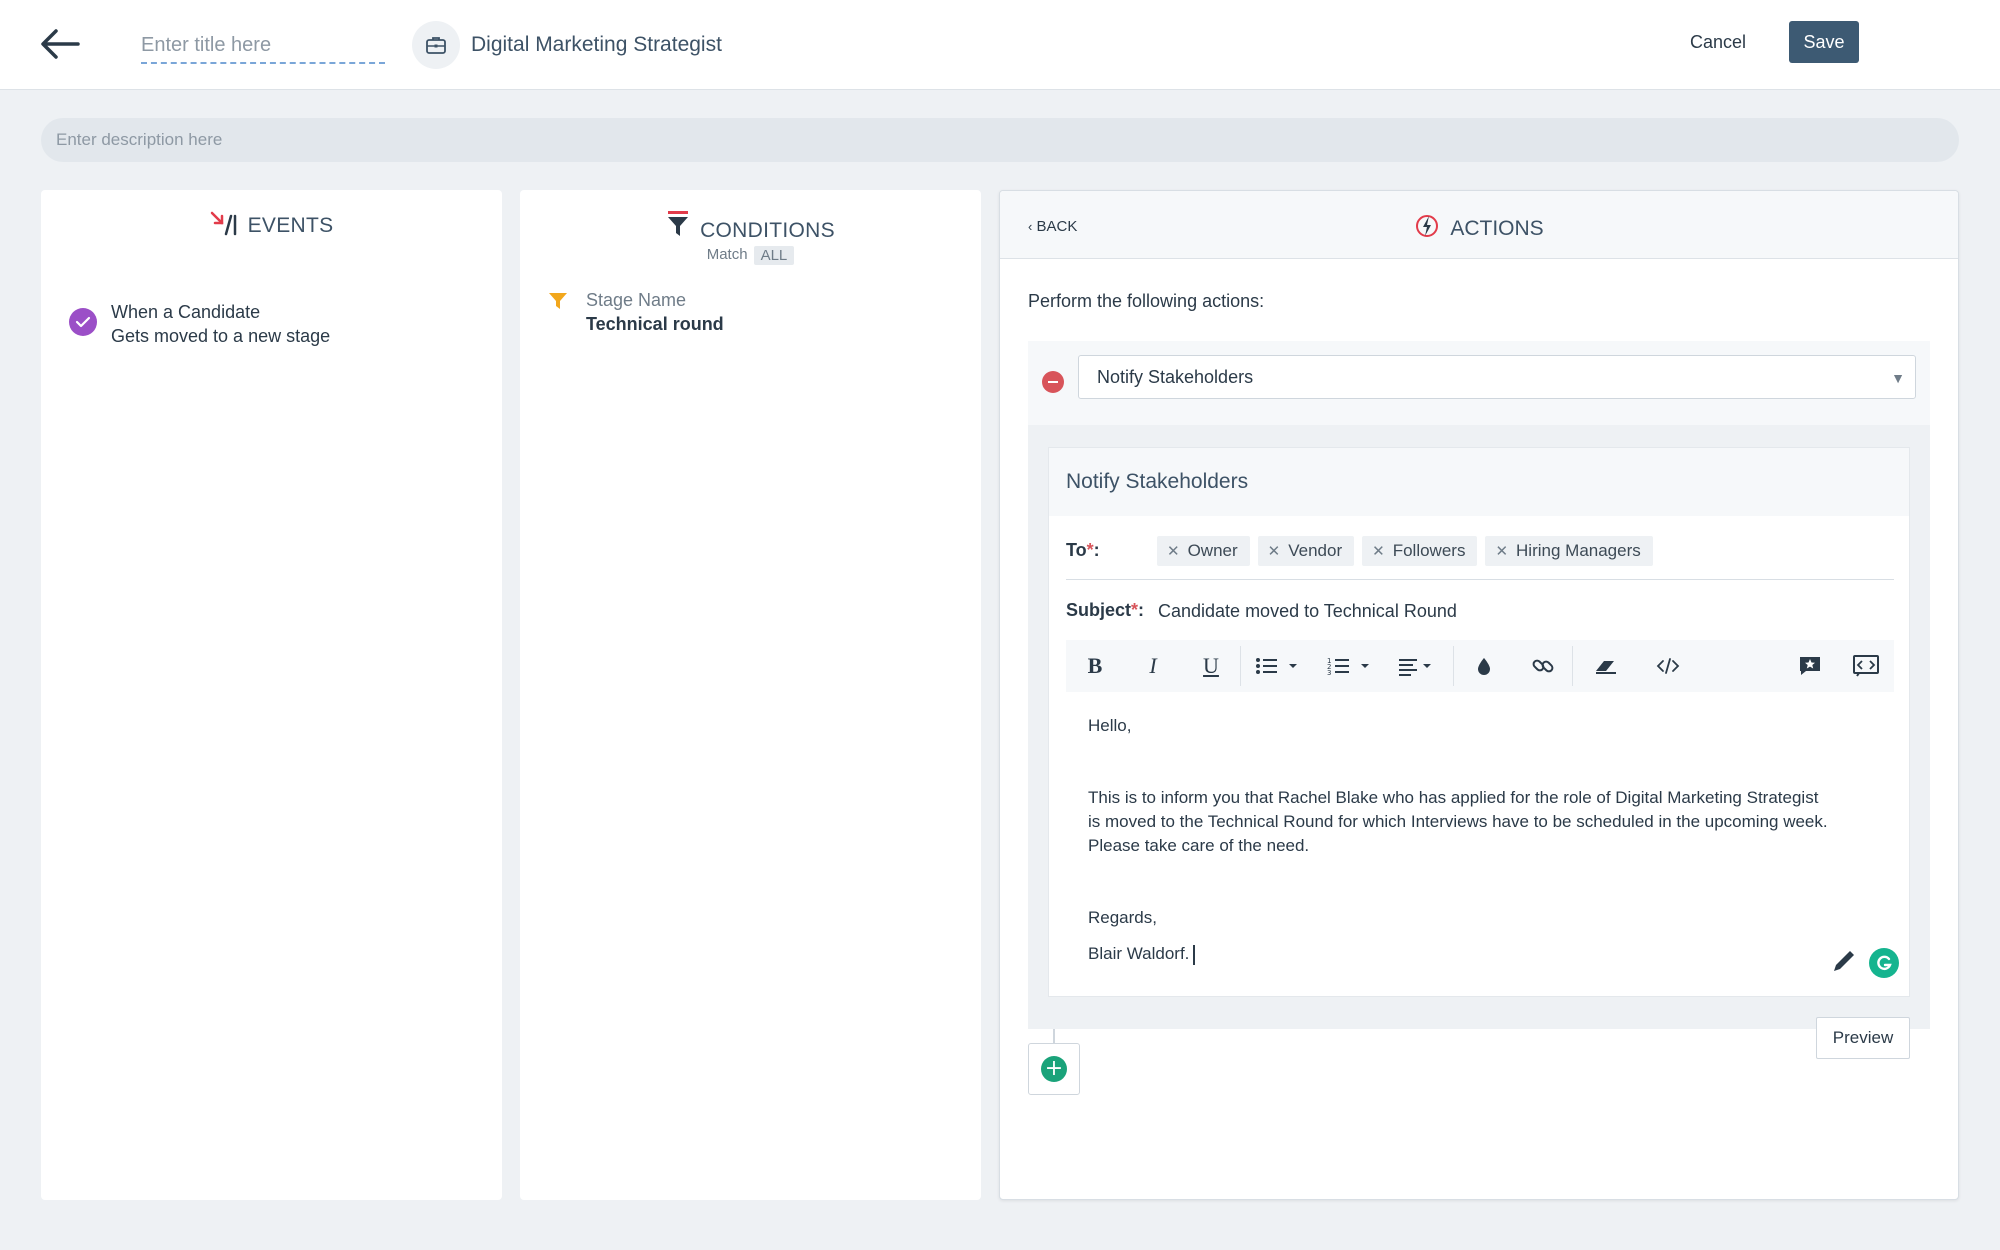  What do you see at coordinates (1419, 666) in the screenshot?
I see `align-icon` at bounding box center [1419, 666].